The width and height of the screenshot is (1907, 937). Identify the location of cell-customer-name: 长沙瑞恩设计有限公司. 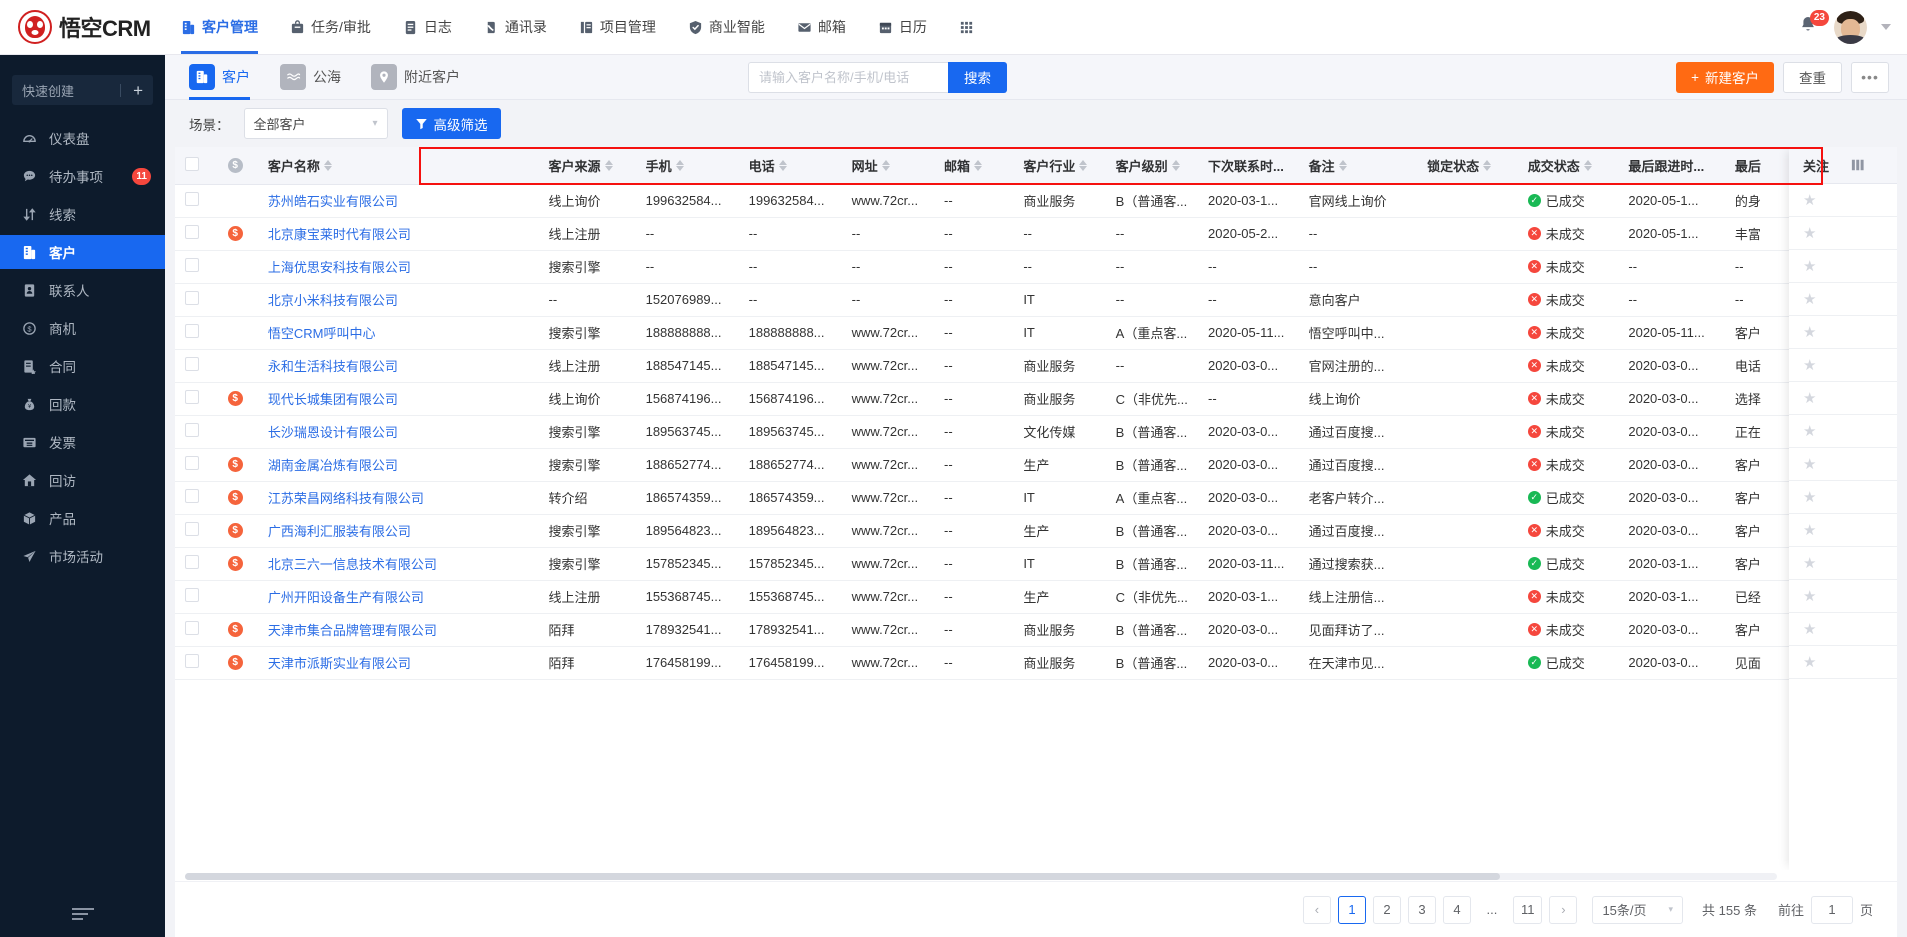
(398, 432).